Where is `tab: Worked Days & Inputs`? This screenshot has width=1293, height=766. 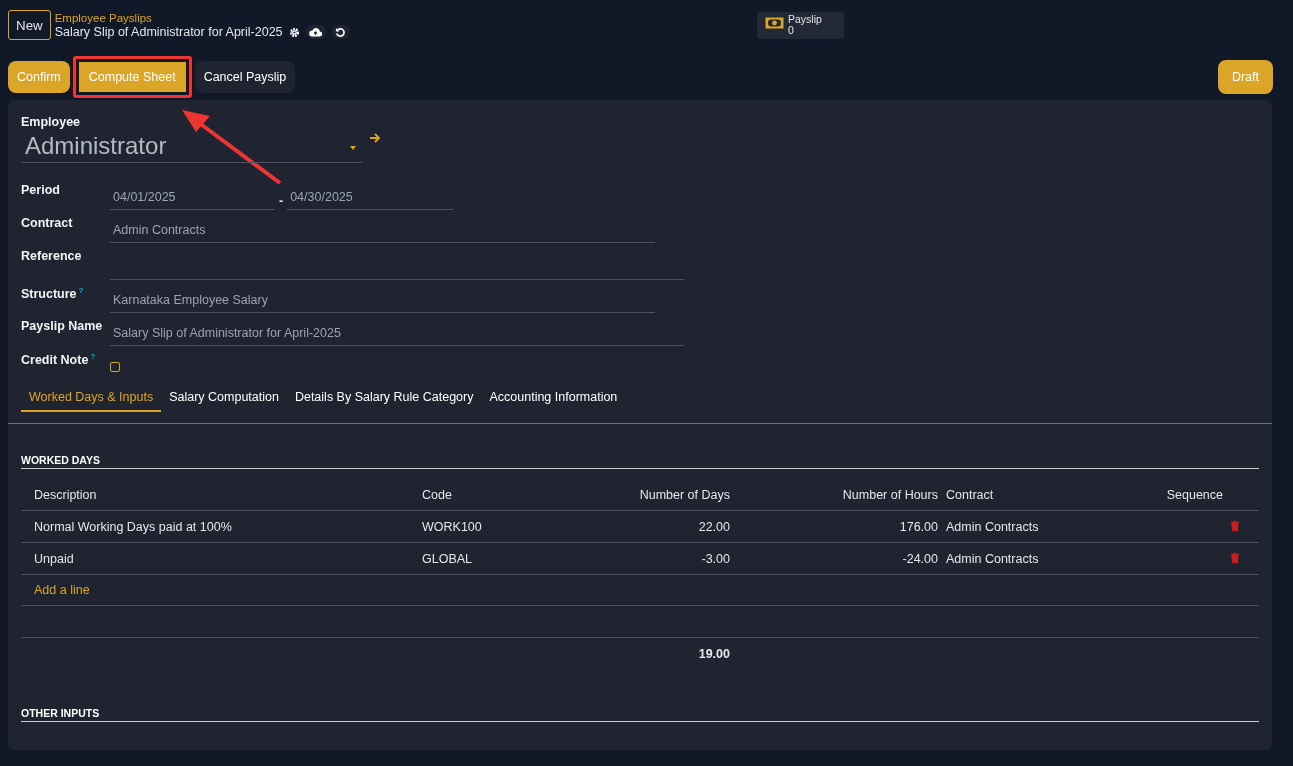
tab: Worked Days & Inputs is located at coordinates (91, 398).